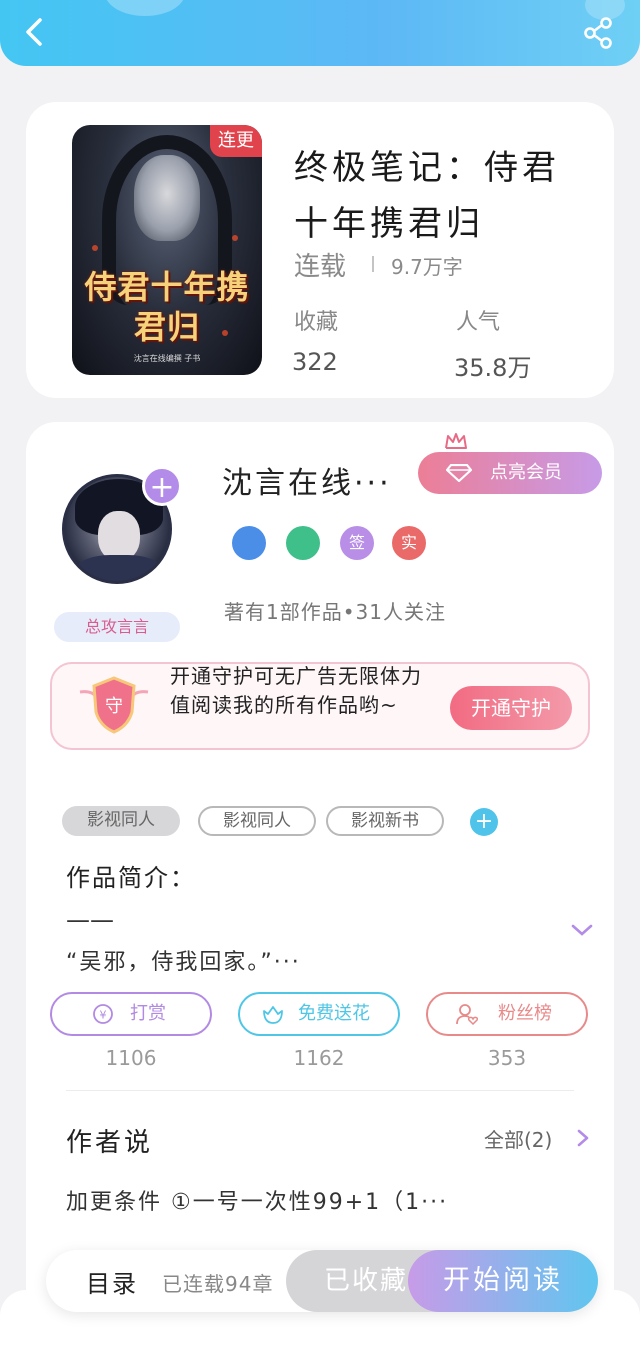  Describe the element at coordinates (167, 250) in the screenshot. I see `book-cover: 侍君十年携君归 沈言在线编撰 子书 连更` at that location.